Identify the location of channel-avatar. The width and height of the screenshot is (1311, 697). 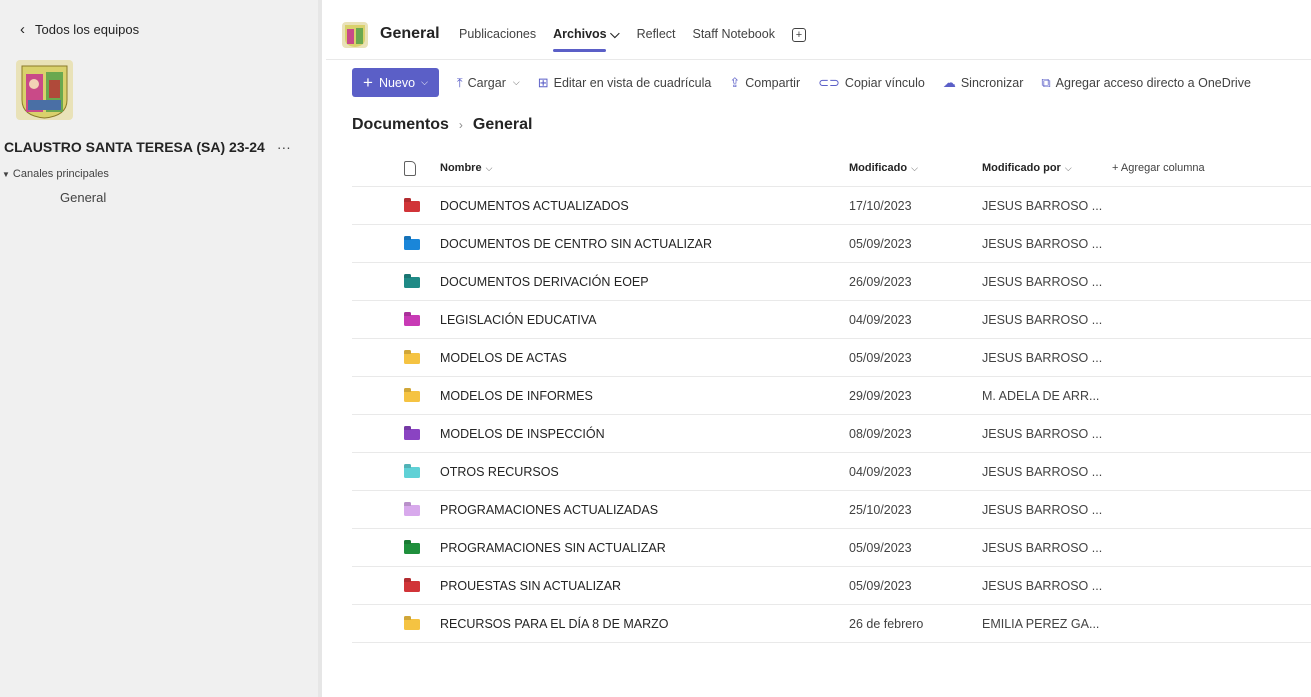
(355, 35).